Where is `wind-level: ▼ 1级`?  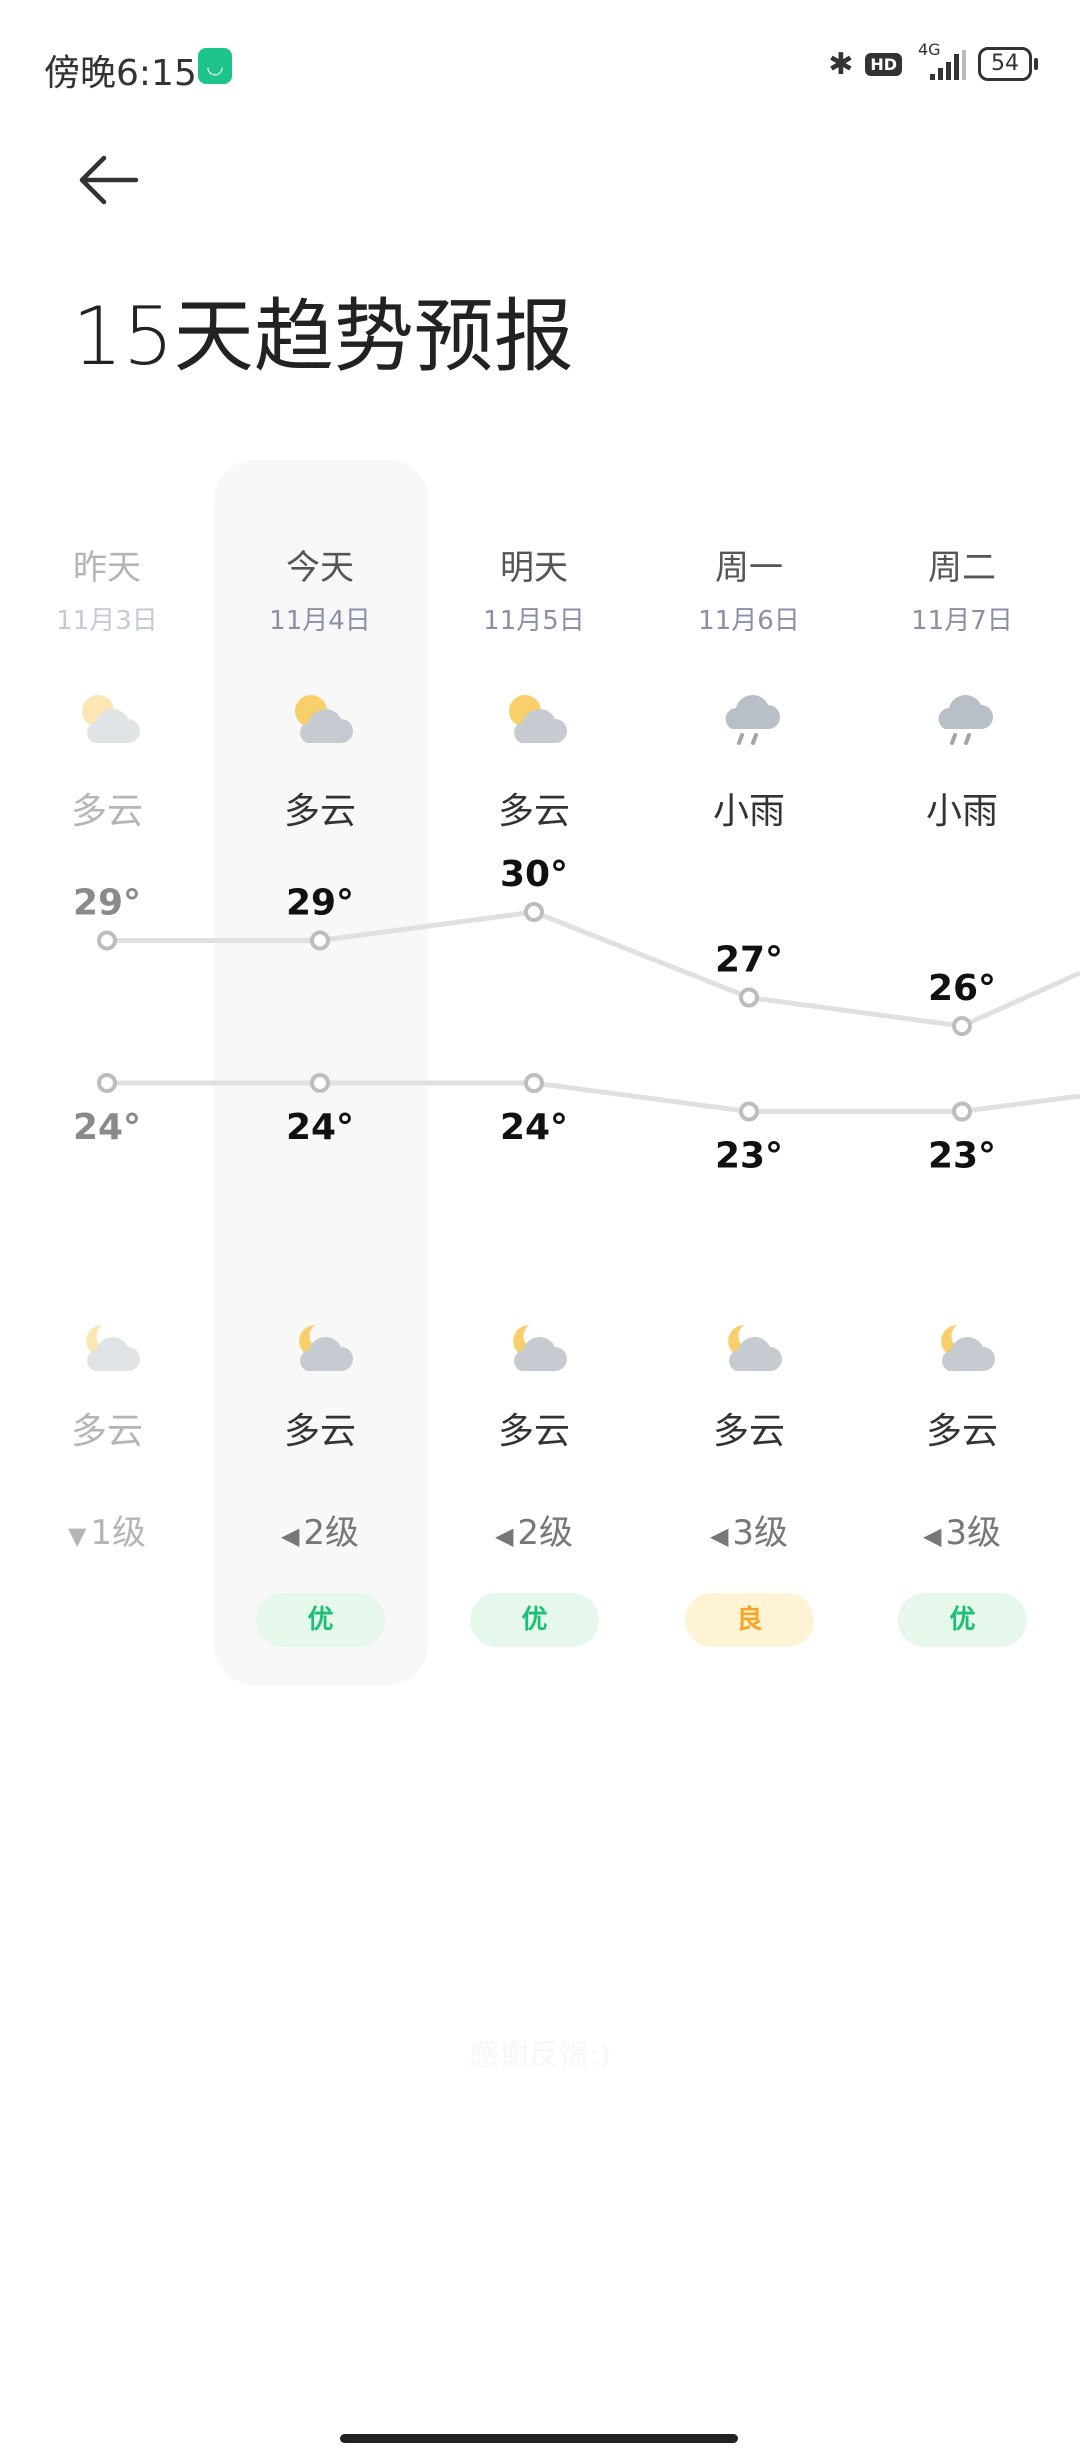
wind-level: ▼ 1级 is located at coordinates (107, 1529).